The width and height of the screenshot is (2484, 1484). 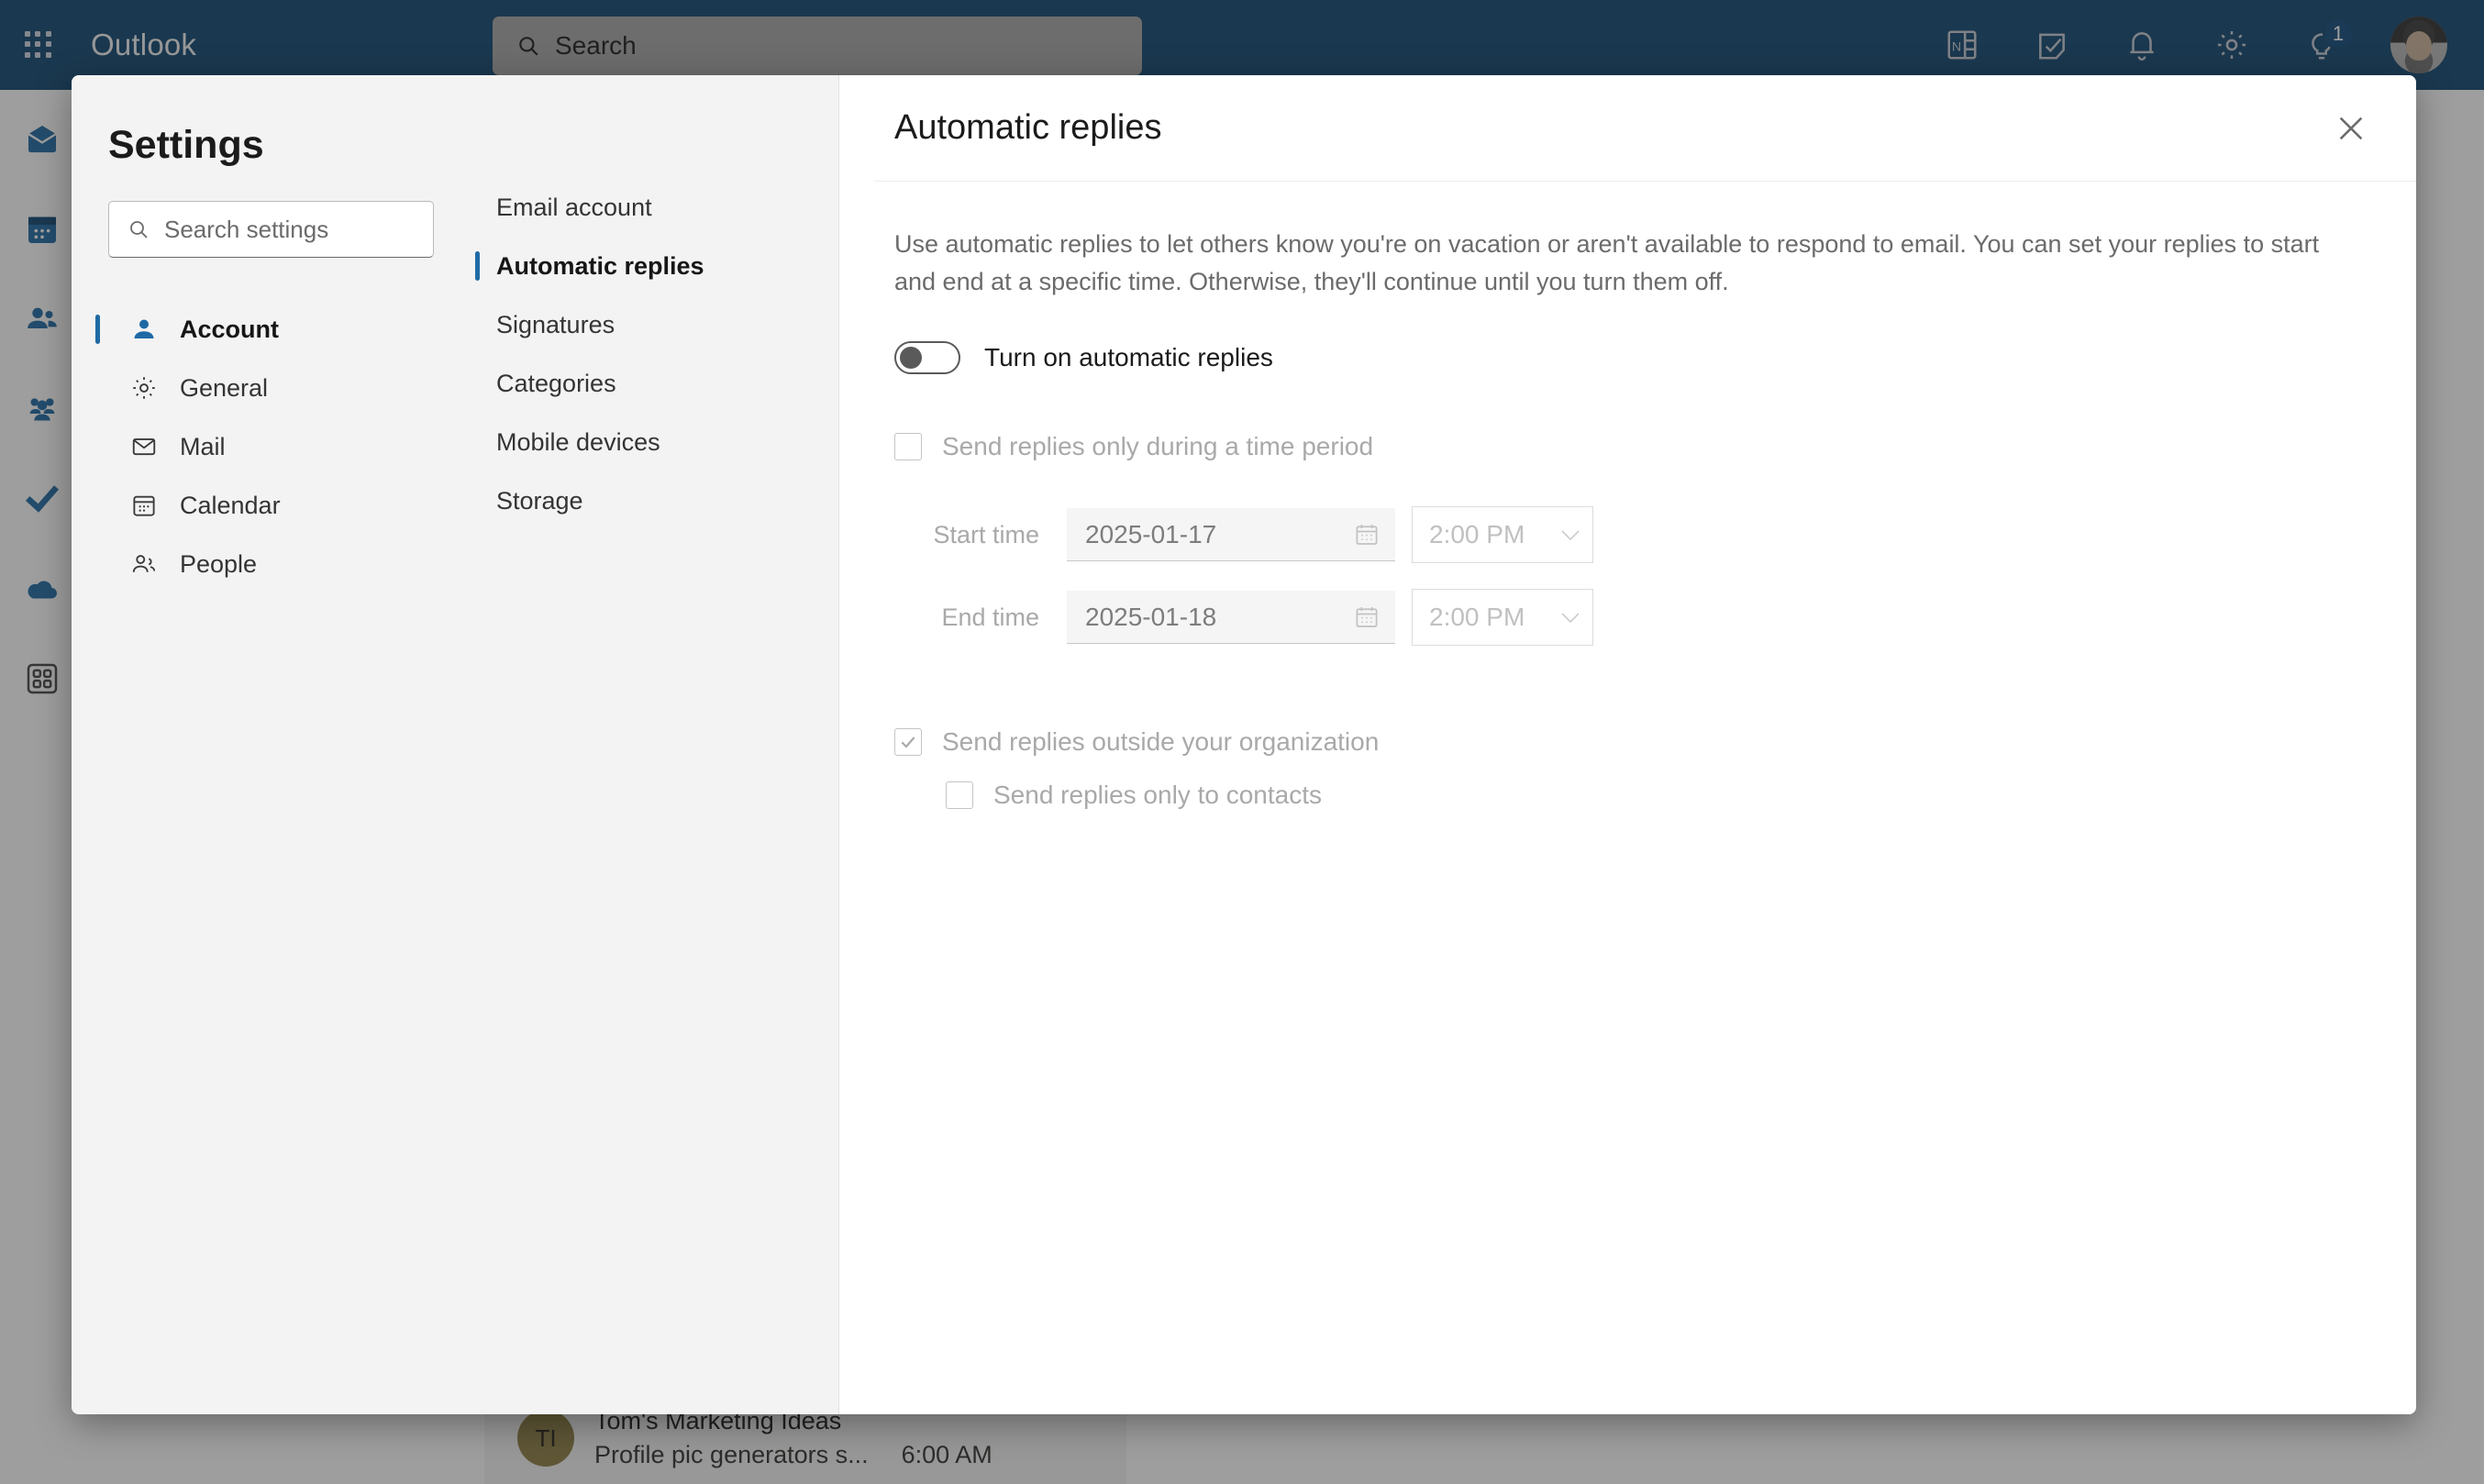 I want to click on end-time-value: 2:00 PM, so click(x=1477, y=617).